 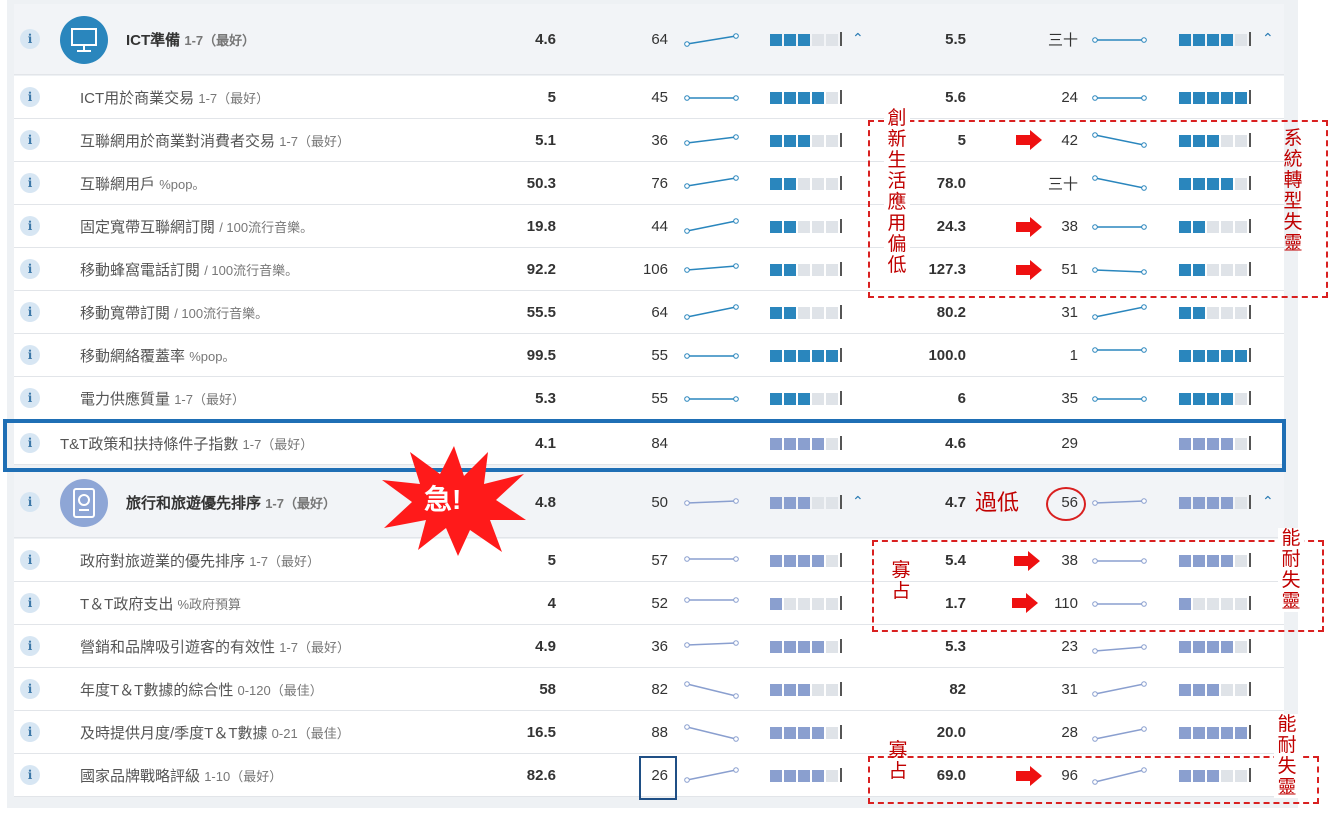 I want to click on innovation-dashed-box, so click(x=1098, y=209).